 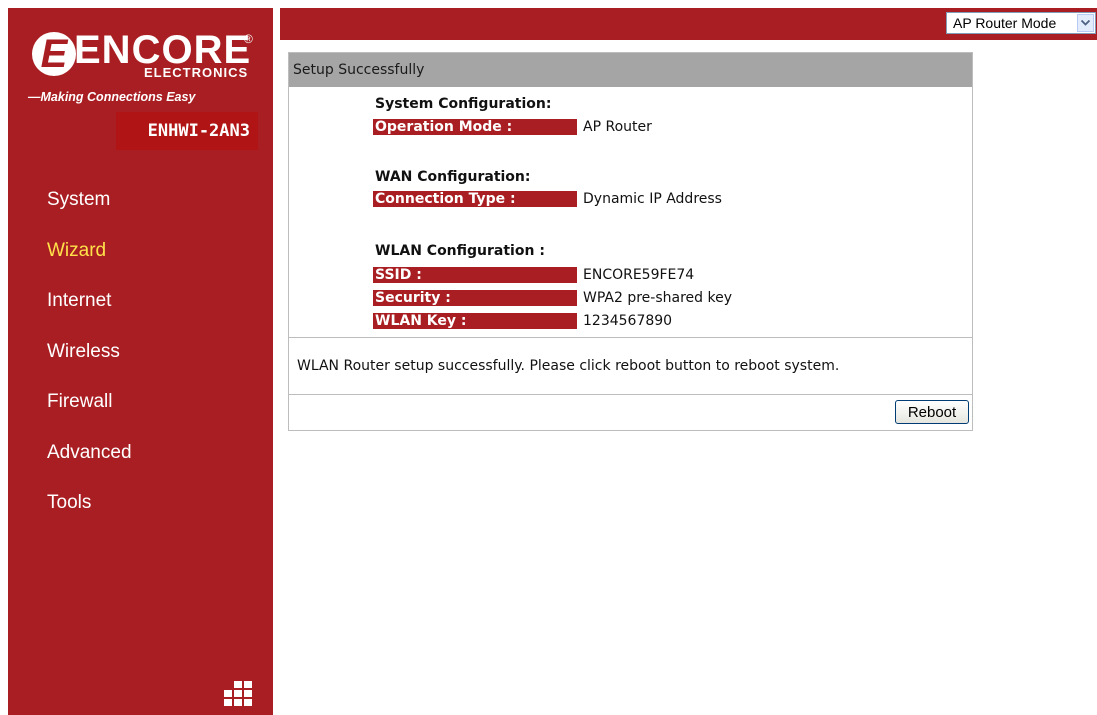 I want to click on model-name: ENHWI-2AN3, so click(x=198, y=131).